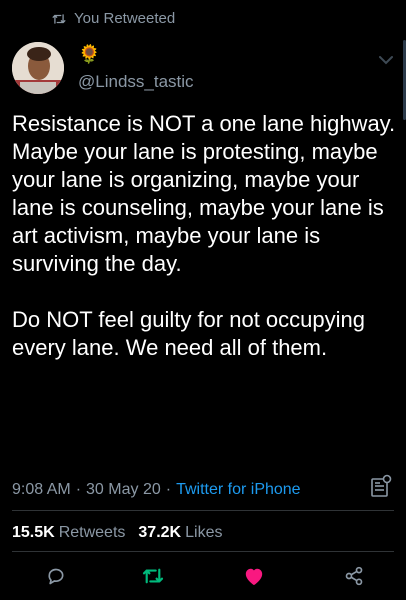 This screenshot has height=600, width=406. Describe the element at coordinates (203, 533) in the screenshot. I see `likes-label: Likes` at that location.